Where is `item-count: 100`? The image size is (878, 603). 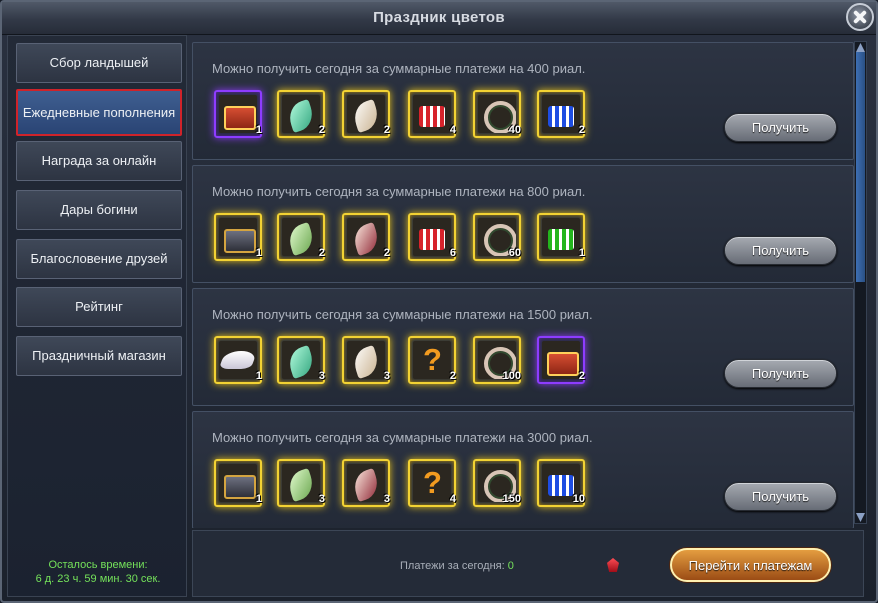
item-count: 100 is located at coordinates (511, 376).